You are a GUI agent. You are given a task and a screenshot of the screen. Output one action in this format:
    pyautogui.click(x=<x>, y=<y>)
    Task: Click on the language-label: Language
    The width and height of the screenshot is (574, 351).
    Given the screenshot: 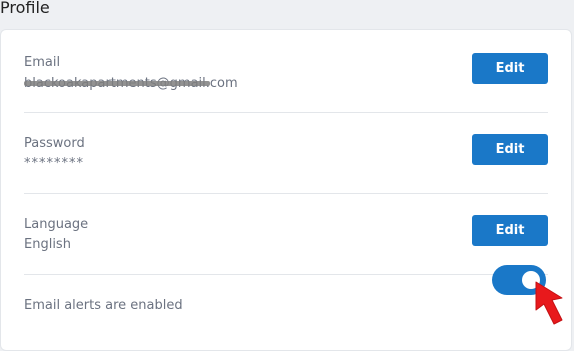 What is the action you would take?
    pyautogui.click(x=56, y=224)
    